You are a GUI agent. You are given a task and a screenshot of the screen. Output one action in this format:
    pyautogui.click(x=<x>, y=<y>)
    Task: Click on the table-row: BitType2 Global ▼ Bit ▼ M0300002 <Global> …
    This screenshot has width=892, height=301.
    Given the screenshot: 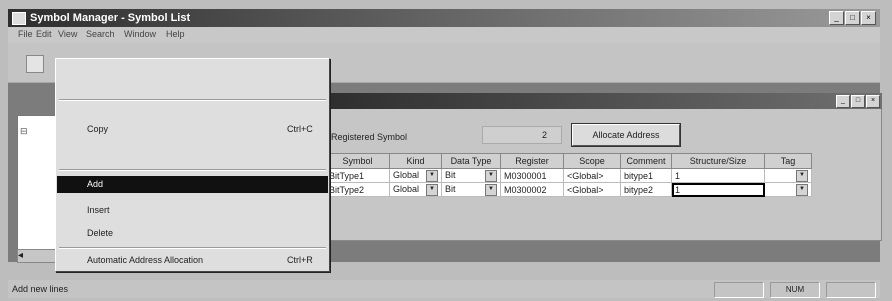 What is the action you would take?
    pyautogui.click(x=568, y=189)
    